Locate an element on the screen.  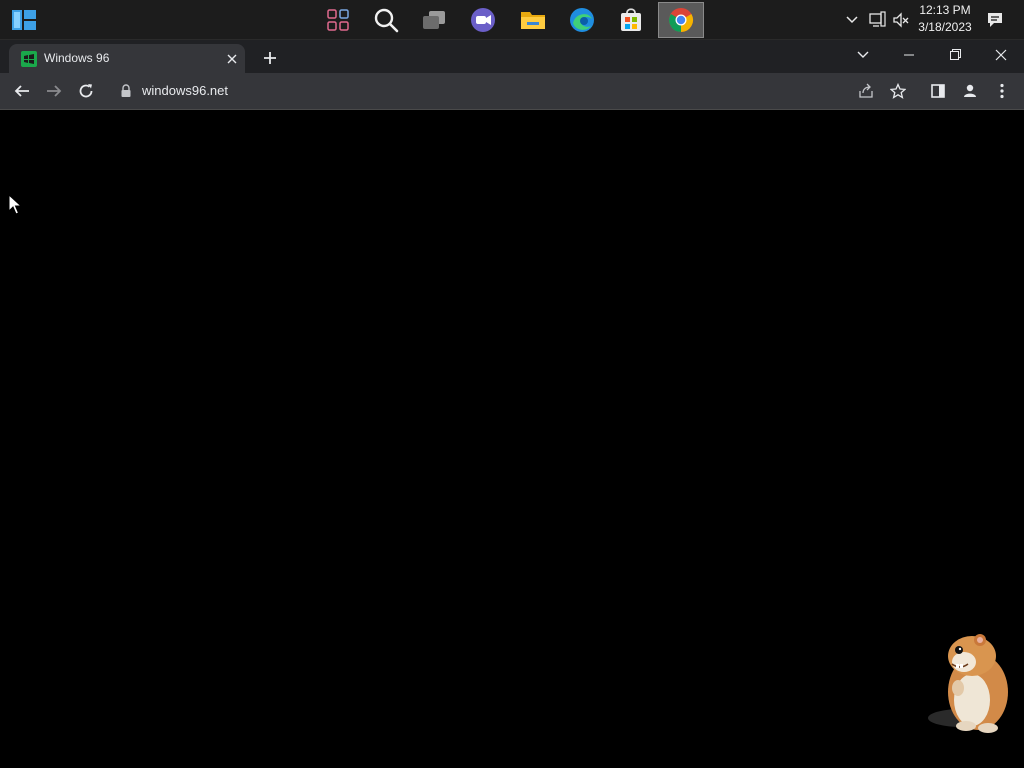
edge-button is located at coordinates (582, 20).